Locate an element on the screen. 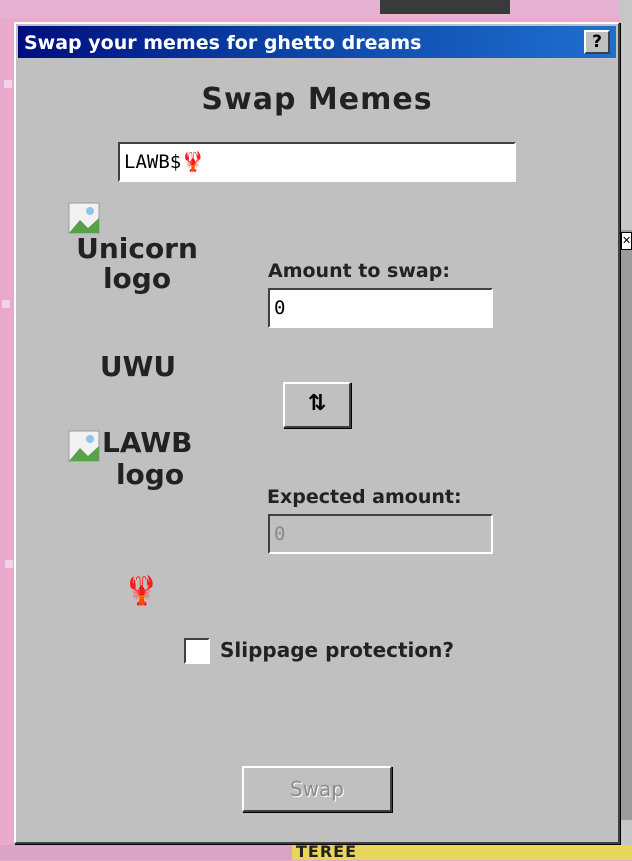 The image size is (632, 861). page-title: Swap Memes is located at coordinates (317, 99).